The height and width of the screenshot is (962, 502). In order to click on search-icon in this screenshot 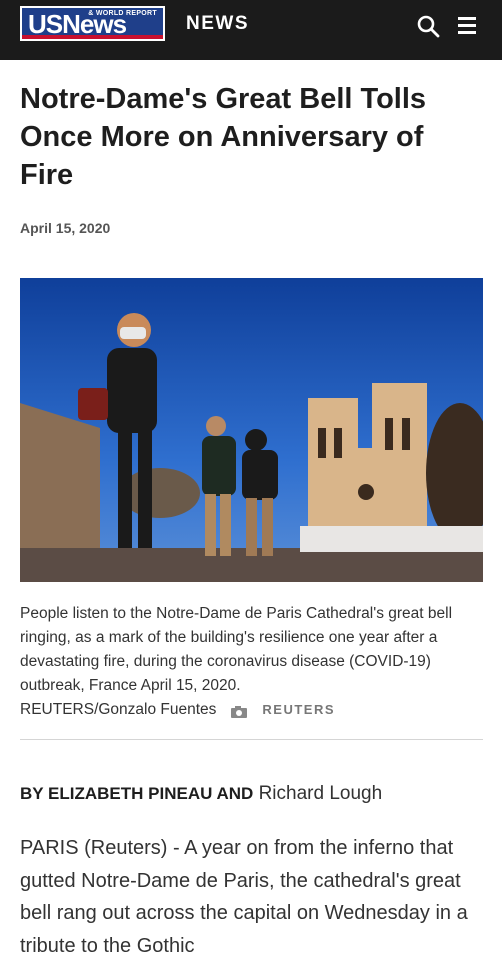, I will do `click(428, 26)`.